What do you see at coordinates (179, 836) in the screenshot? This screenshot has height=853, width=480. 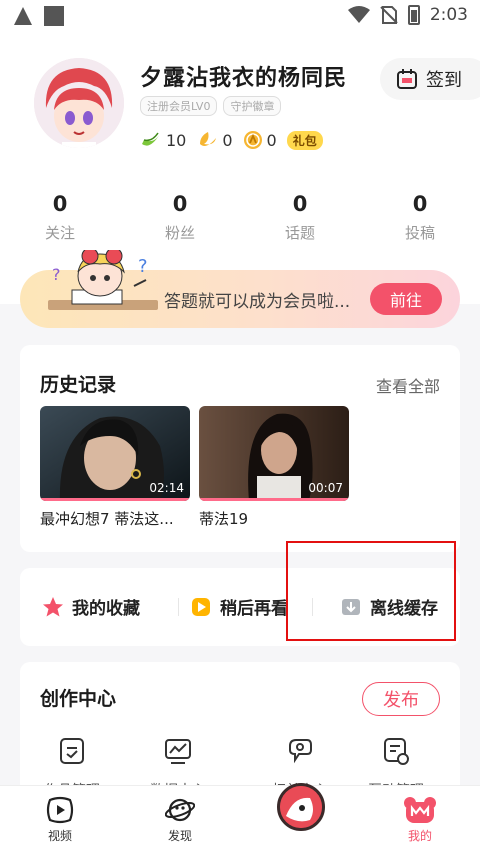 I see `nav-discover-label: 发现` at bounding box center [179, 836].